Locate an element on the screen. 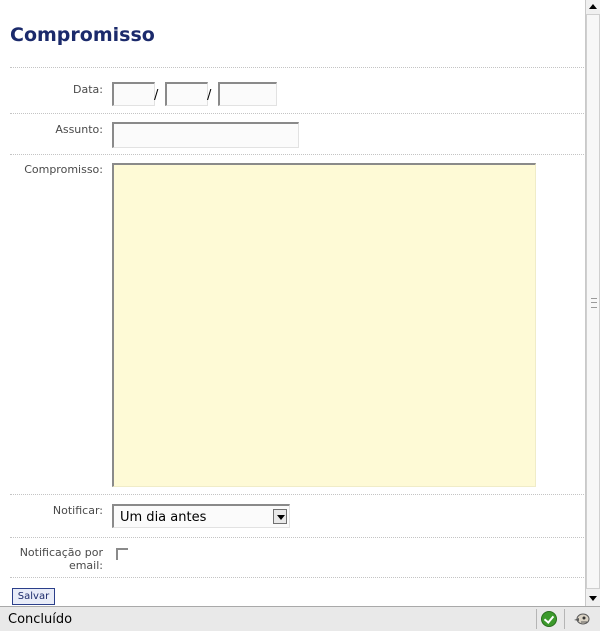  date-label: Data: is located at coordinates (88, 89).